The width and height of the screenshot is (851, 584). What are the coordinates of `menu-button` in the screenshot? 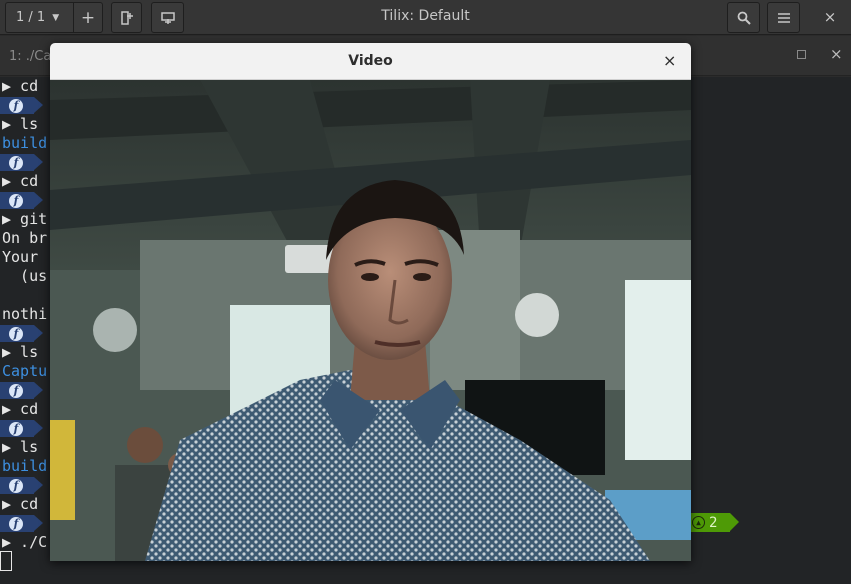 It's located at (783, 17).